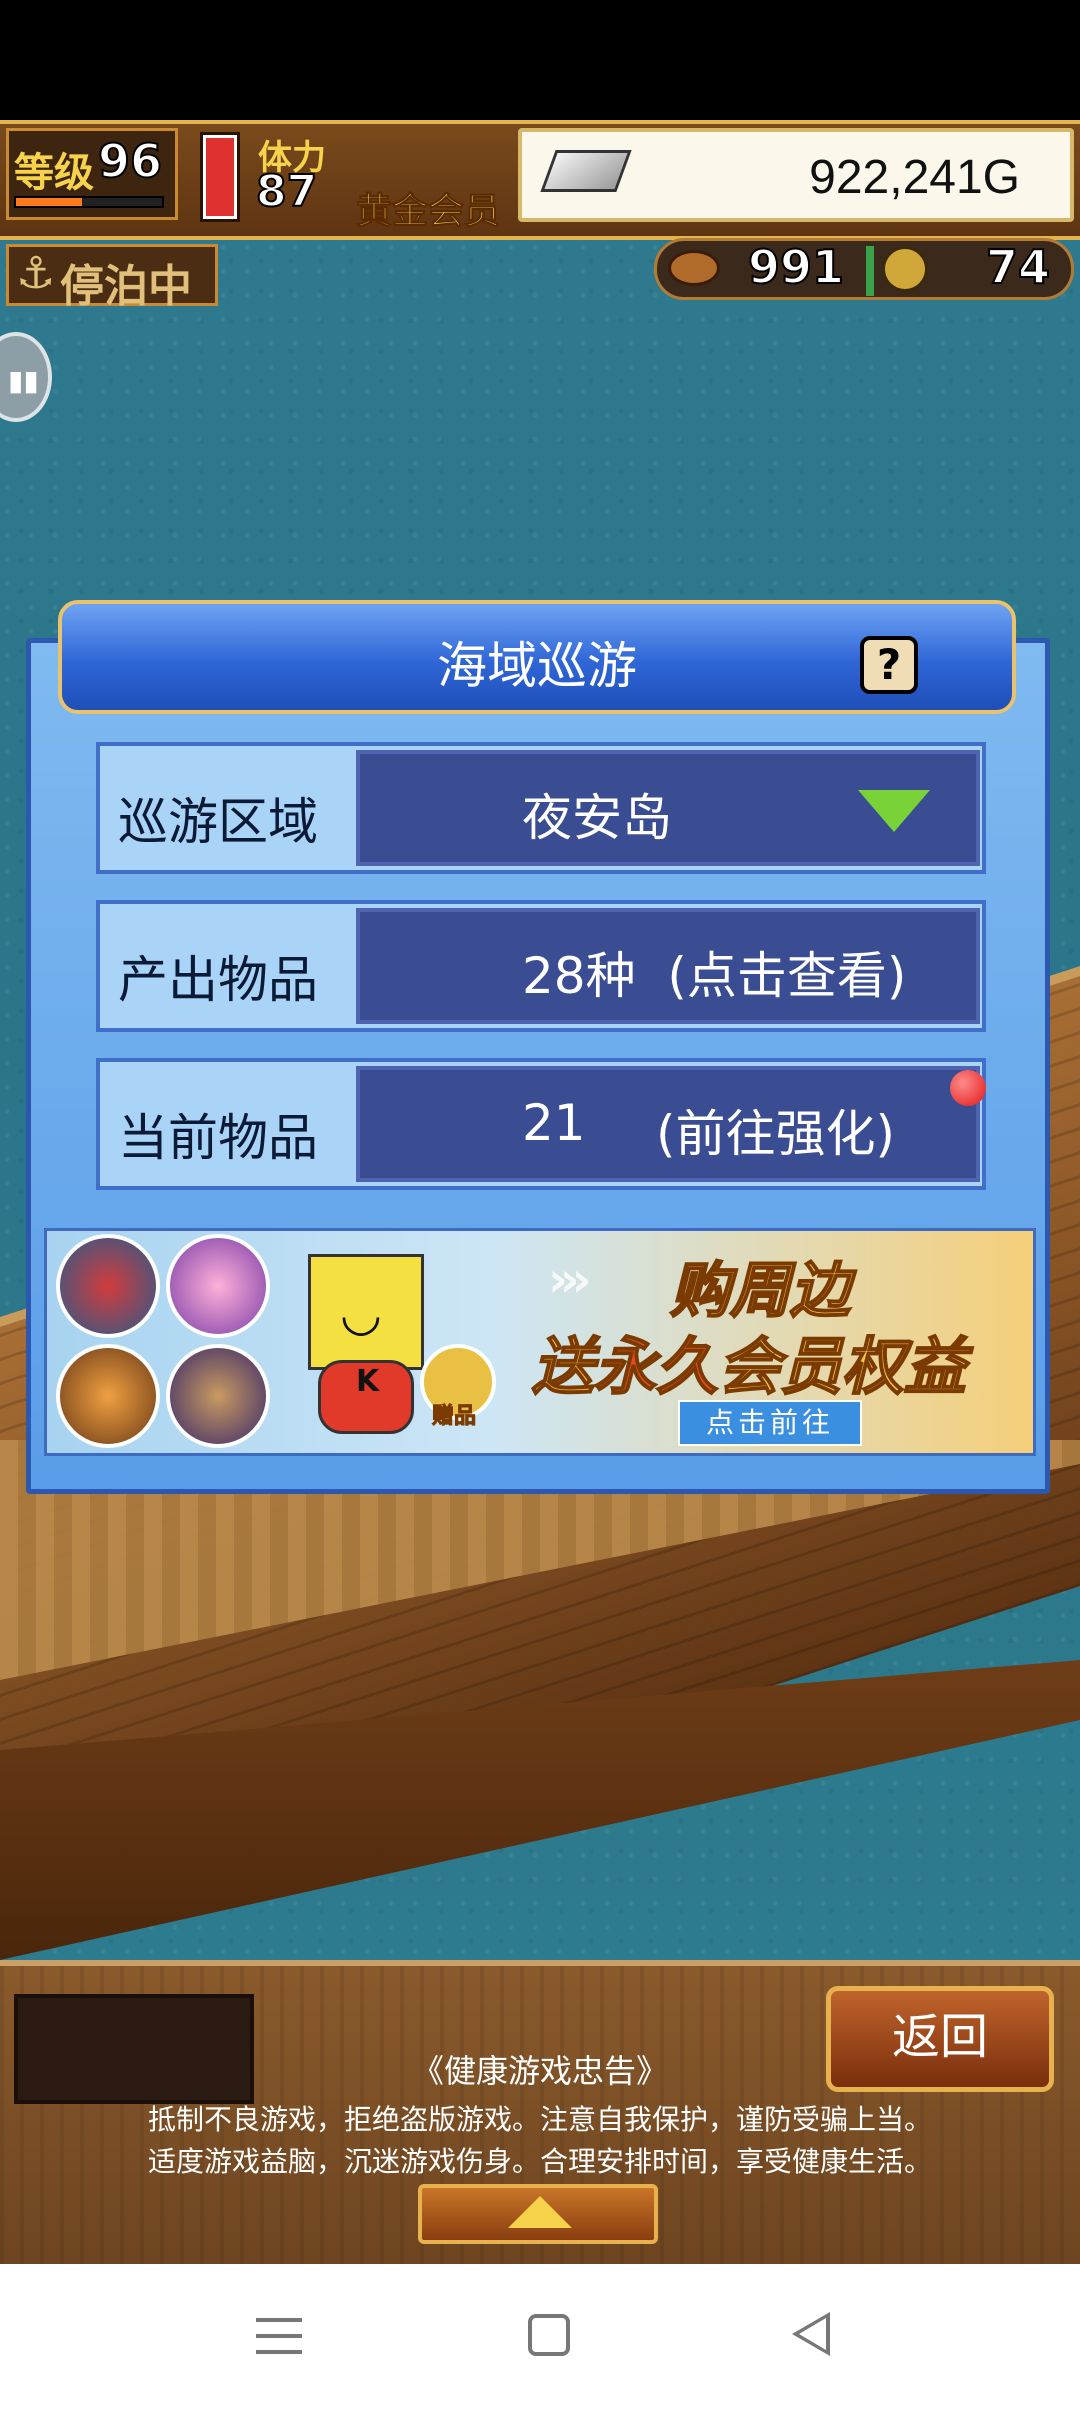  I want to click on status-bar, so click(540, 60).